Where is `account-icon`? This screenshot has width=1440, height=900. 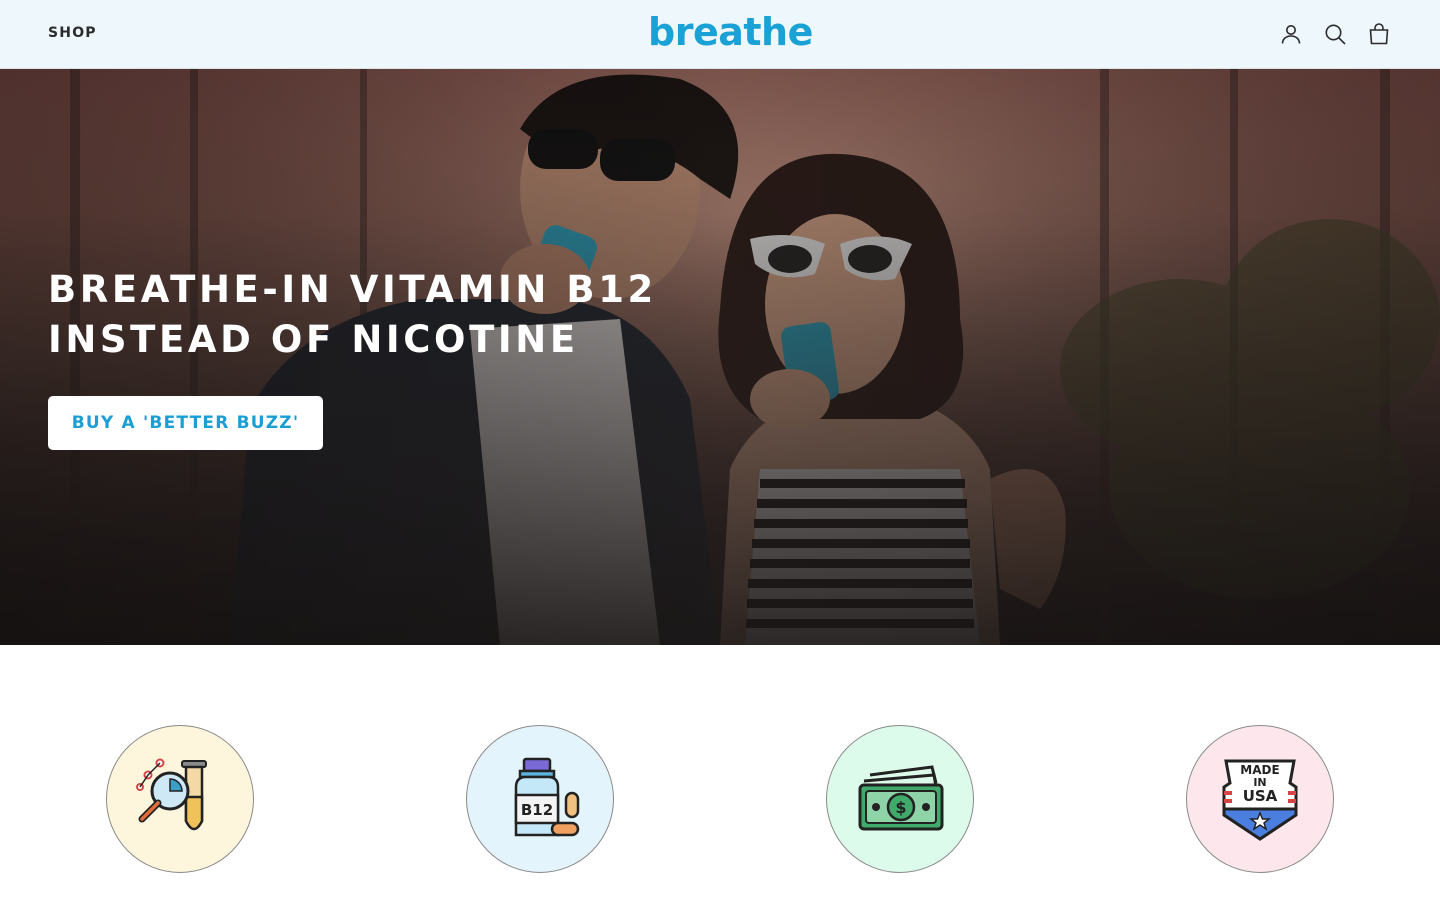 account-icon is located at coordinates (1291, 34).